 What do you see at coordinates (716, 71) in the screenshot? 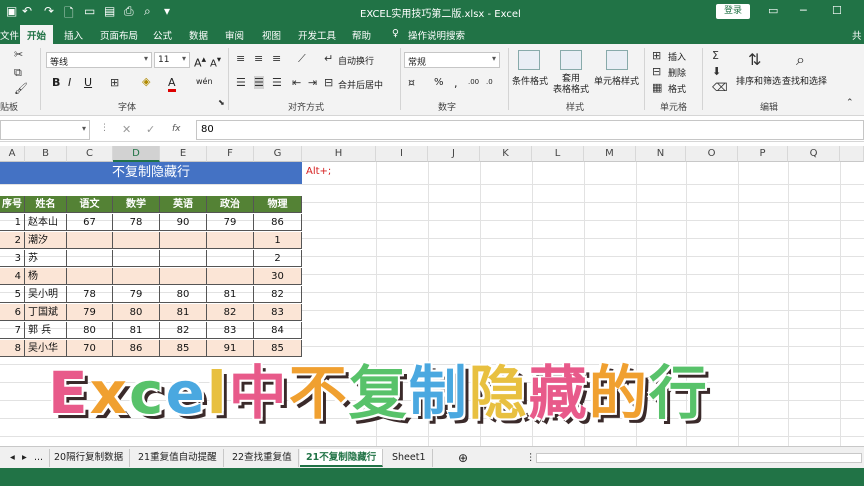
I see `fill-icon: ⬇` at bounding box center [716, 71].